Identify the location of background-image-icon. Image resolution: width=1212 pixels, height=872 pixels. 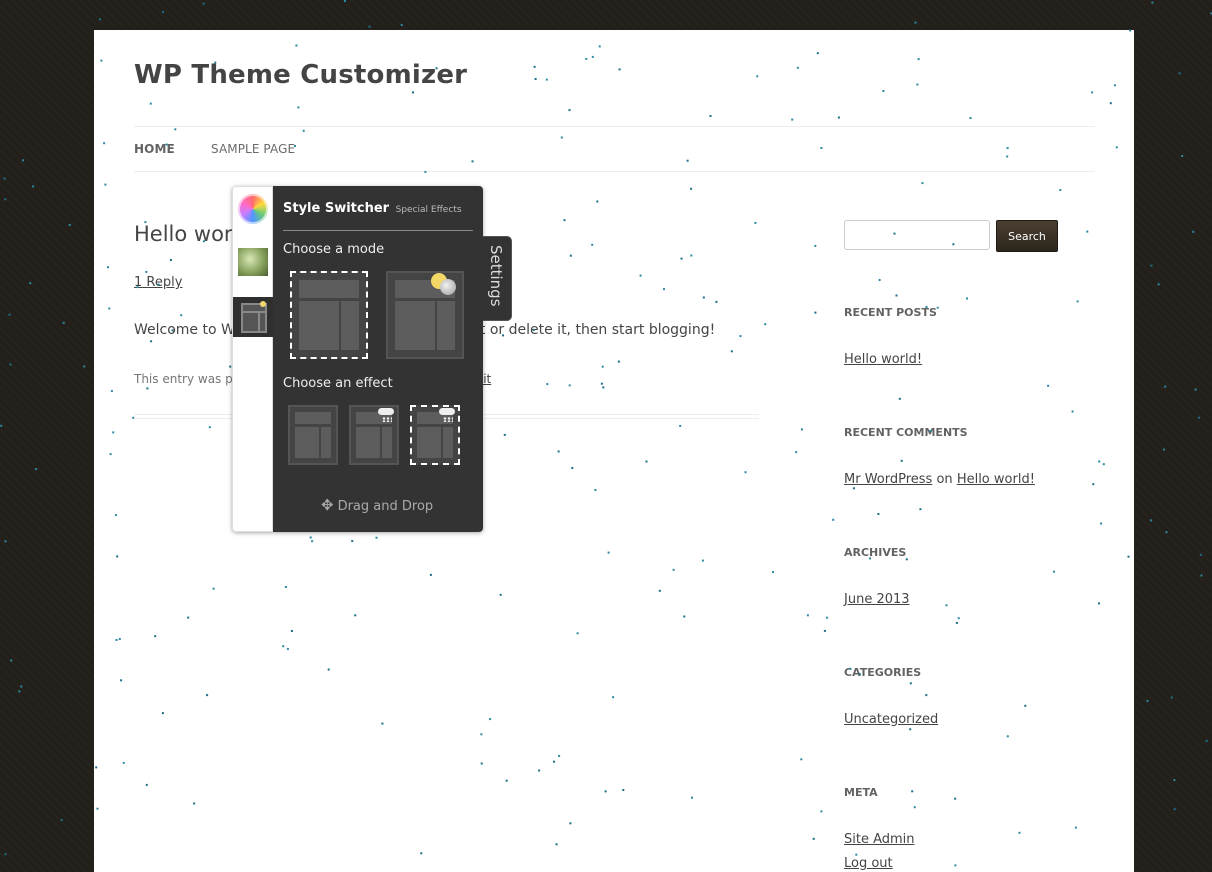
(253, 262).